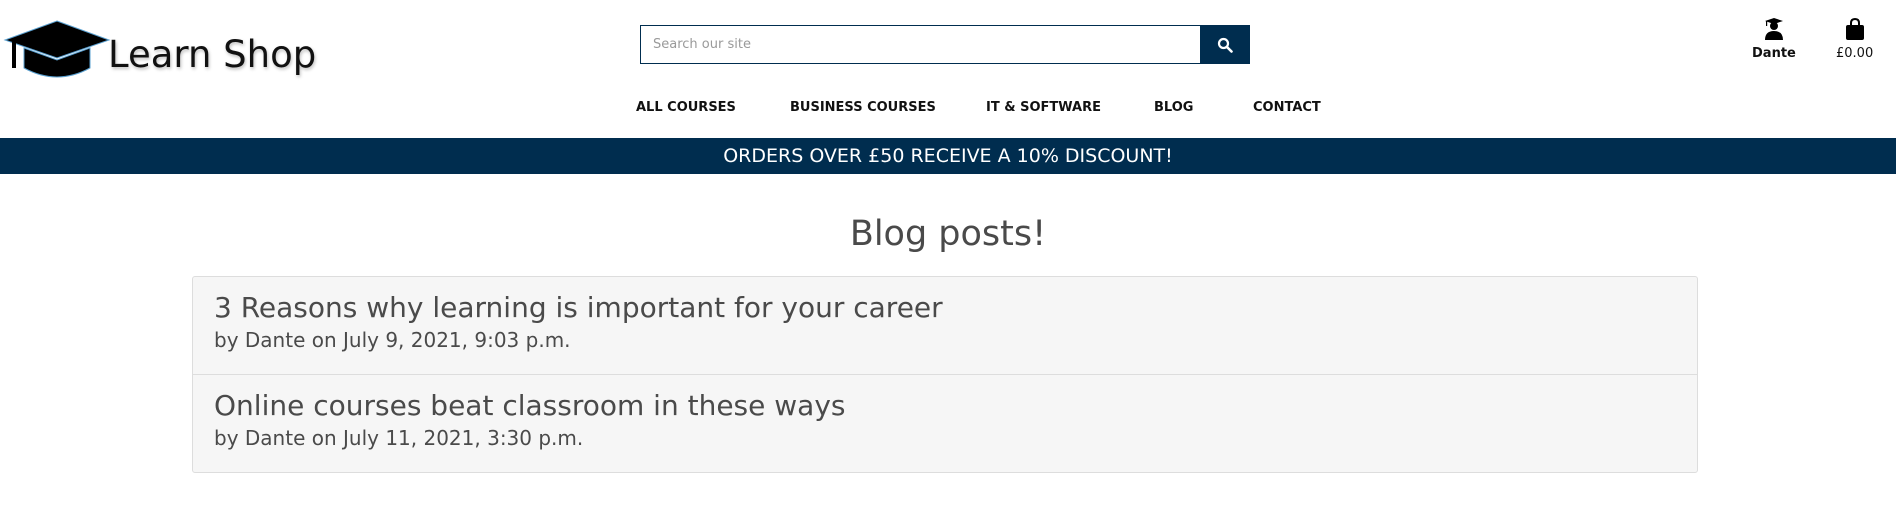  What do you see at coordinates (1043, 107) in the screenshot?
I see `nav-it-software: IT & SOFTWARE` at bounding box center [1043, 107].